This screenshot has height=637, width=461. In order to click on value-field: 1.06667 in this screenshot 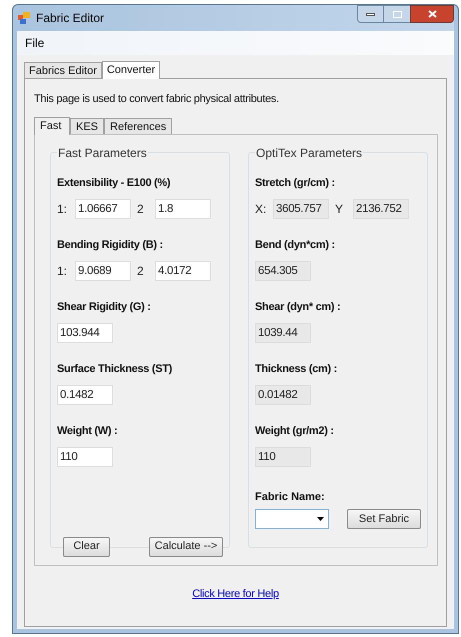, I will do `click(103, 208)`.